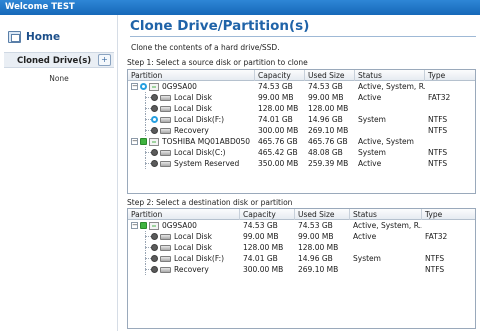  Describe the element at coordinates (240, 7) in the screenshot. I see `window-titlebar: Welcome TEST` at that location.